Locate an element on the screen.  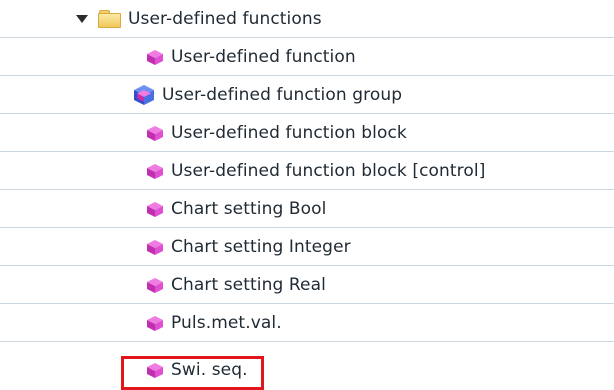
tree-row-user-defined-function-block: User-defined function block is located at coordinates (307, 133).